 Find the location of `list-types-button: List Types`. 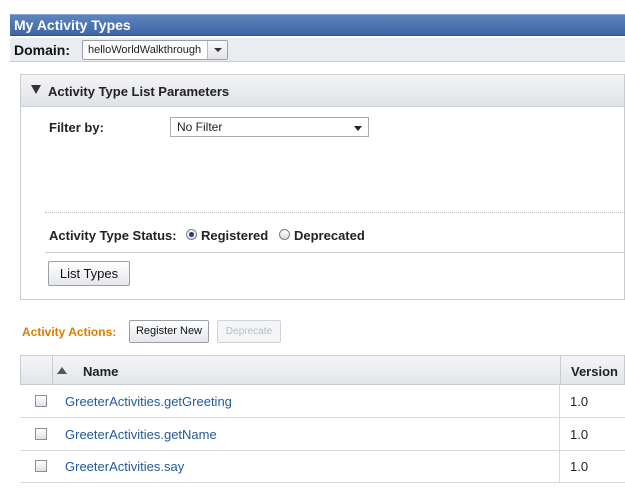

list-types-button: List Types is located at coordinates (89, 273).